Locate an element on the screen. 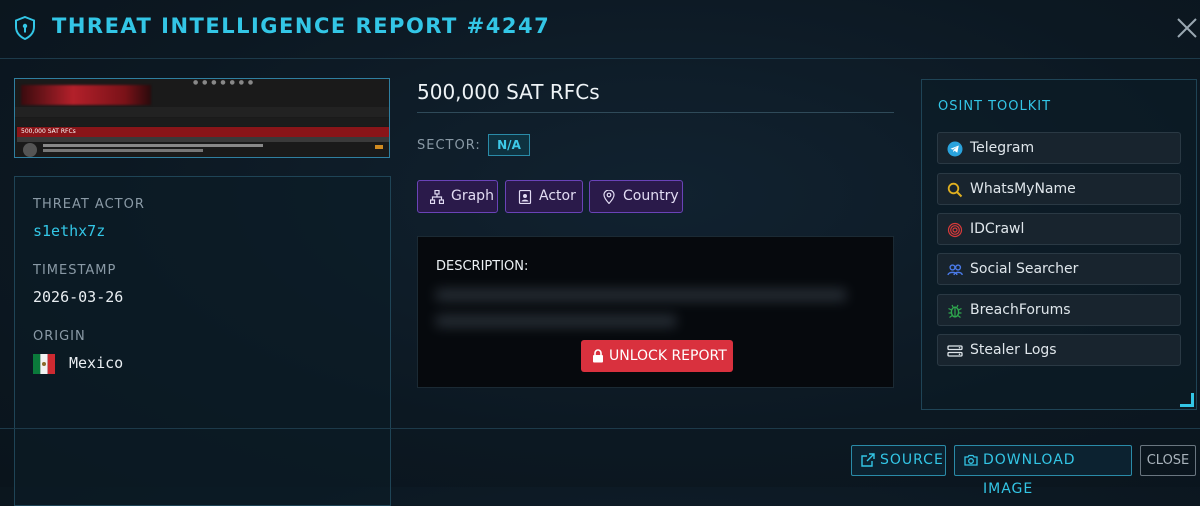  tool-idcrawl-label: IDCrawl is located at coordinates (997, 229).